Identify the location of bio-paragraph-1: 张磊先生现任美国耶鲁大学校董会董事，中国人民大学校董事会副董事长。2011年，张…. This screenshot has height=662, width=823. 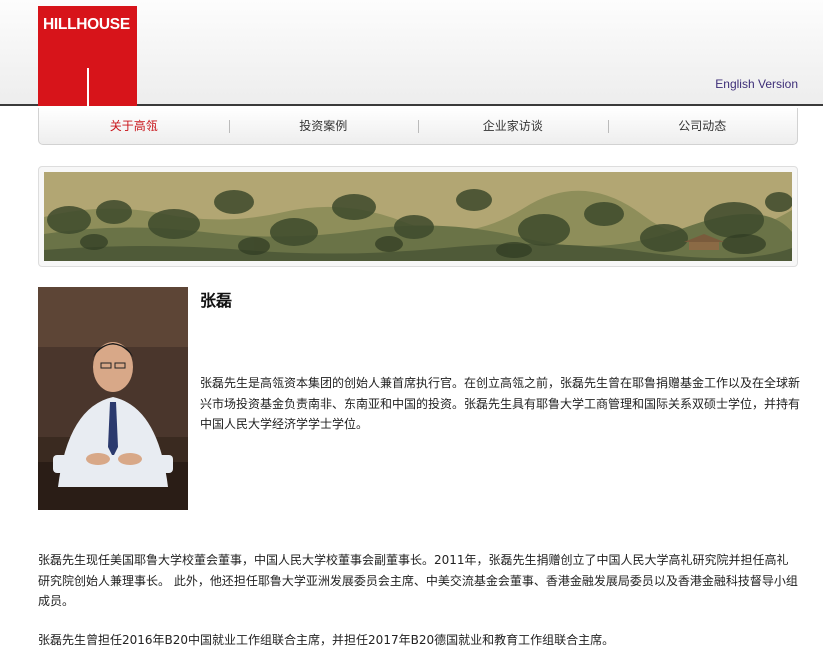
(418, 580).